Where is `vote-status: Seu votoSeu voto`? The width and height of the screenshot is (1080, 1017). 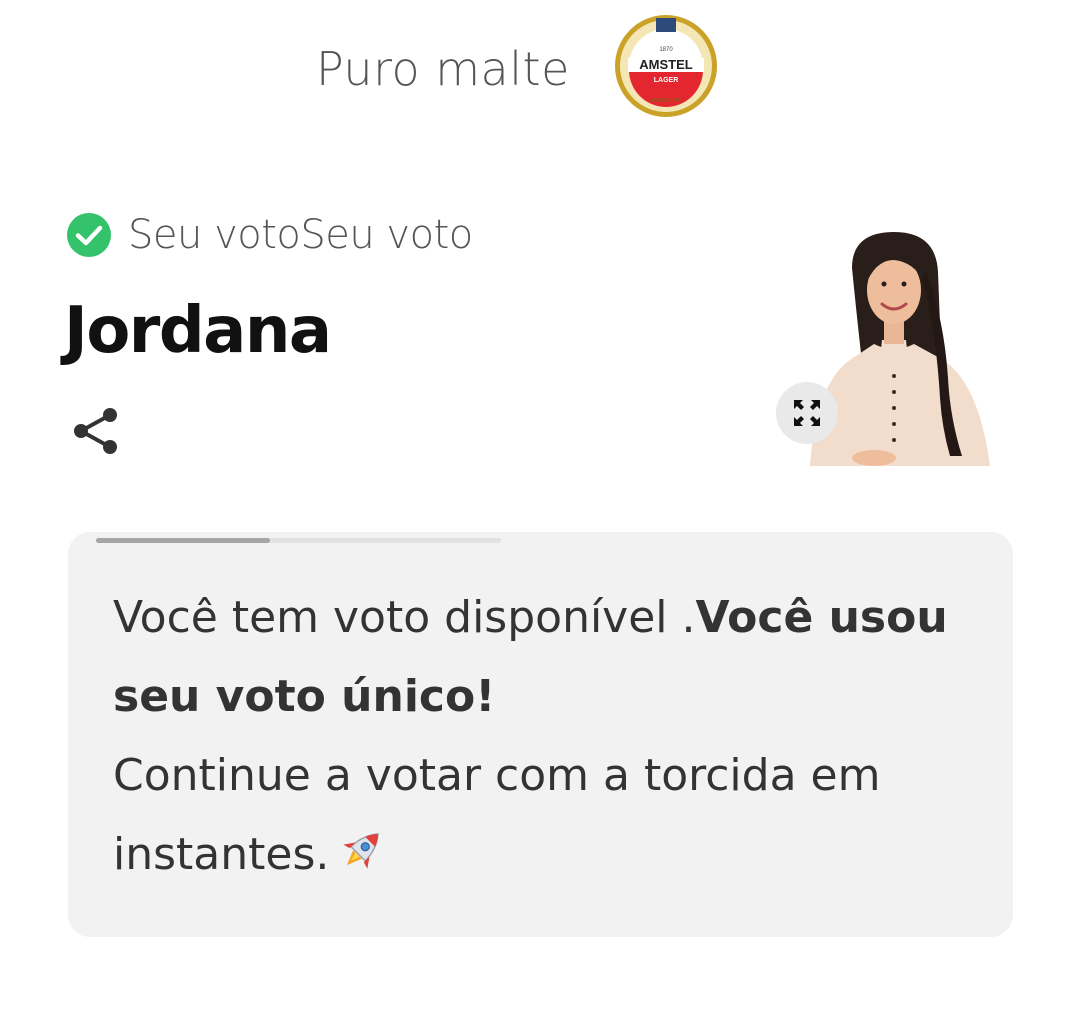 vote-status: Seu votoSeu voto is located at coordinates (269, 235).